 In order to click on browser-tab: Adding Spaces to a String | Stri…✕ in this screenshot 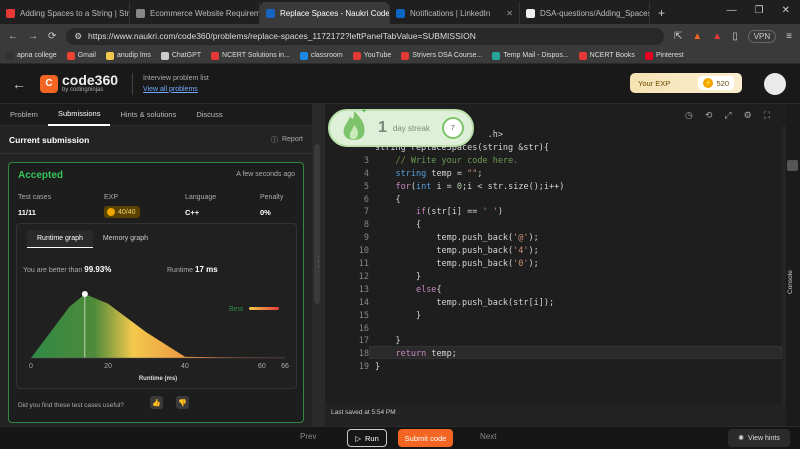, I will do `click(65, 13)`.